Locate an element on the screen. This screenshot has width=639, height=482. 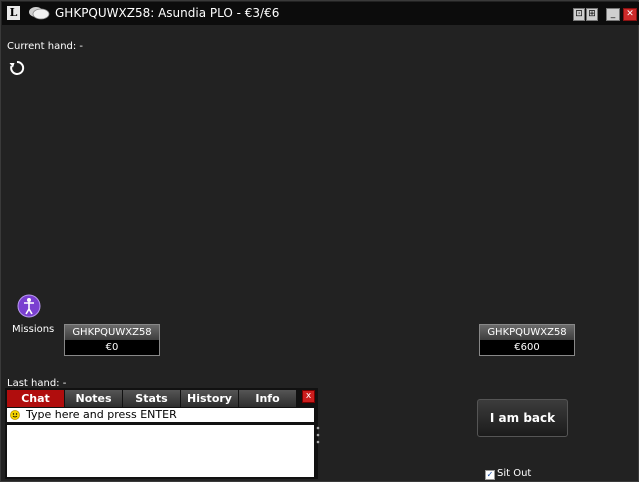
tab-stats: Stats is located at coordinates (151, 398).